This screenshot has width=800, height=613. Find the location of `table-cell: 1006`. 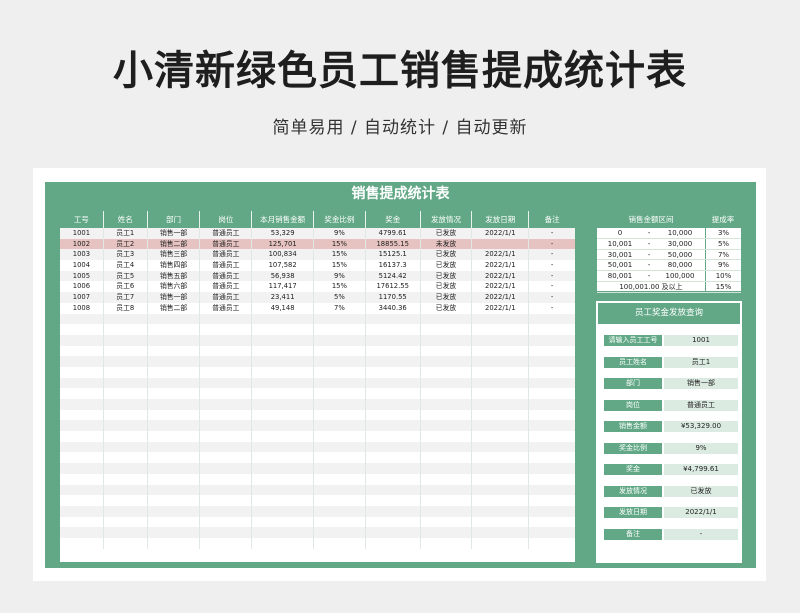

table-cell: 1006 is located at coordinates (82, 287).